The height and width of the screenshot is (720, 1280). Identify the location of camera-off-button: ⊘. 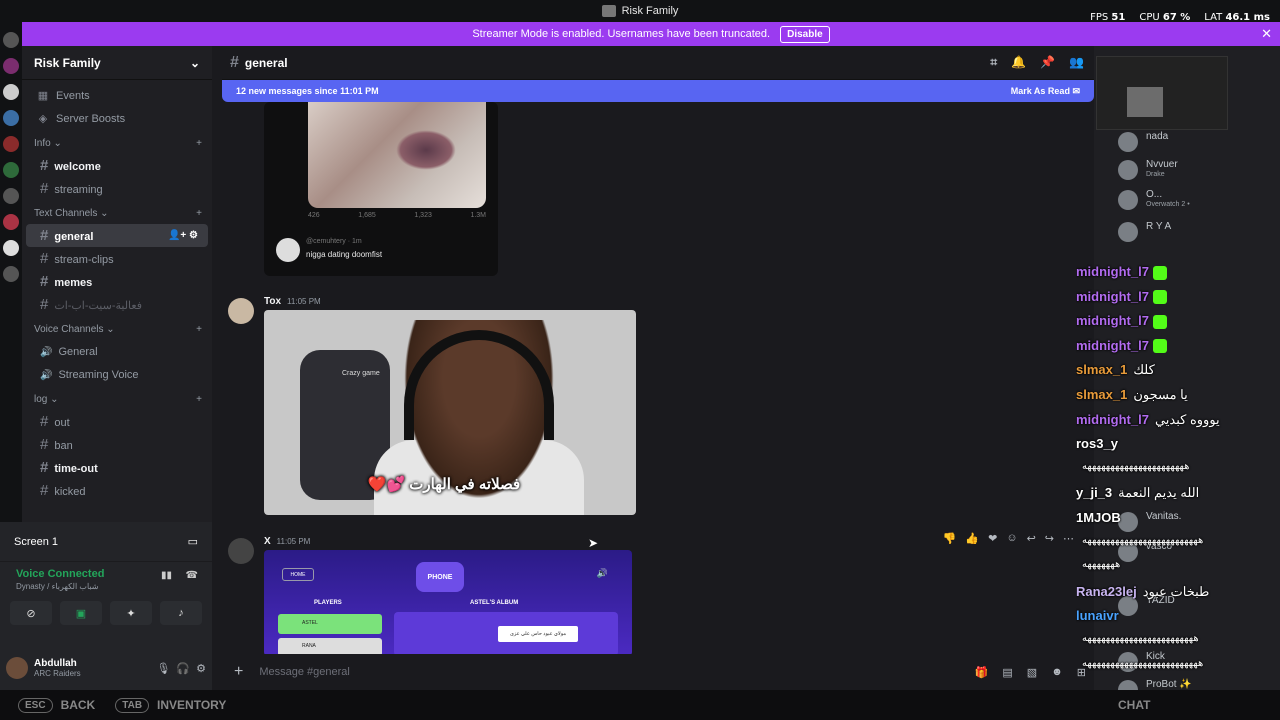
(31, 613).